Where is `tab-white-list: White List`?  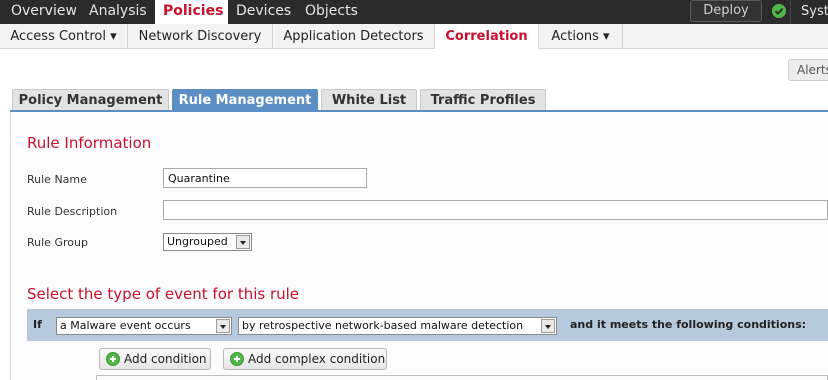
tab-white-list: White List is located at coordinates (369, 100).